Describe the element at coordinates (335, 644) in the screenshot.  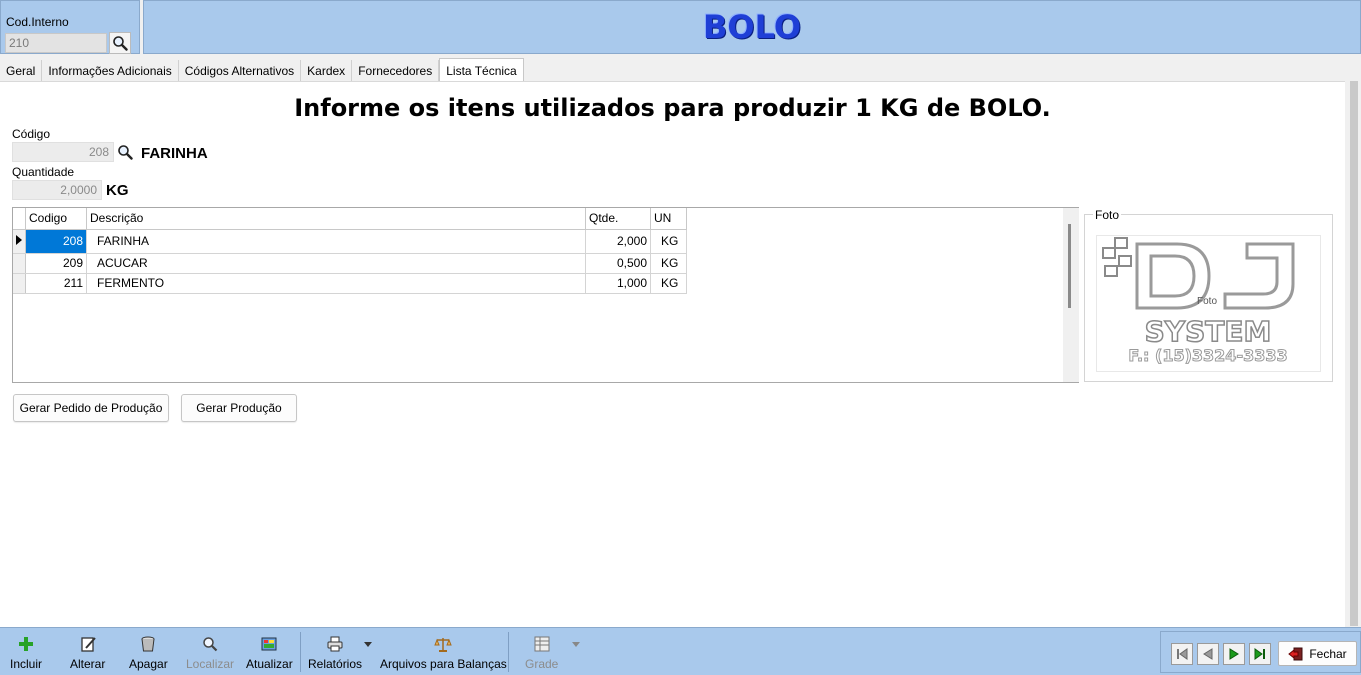
I see `printer-icon` at that location.